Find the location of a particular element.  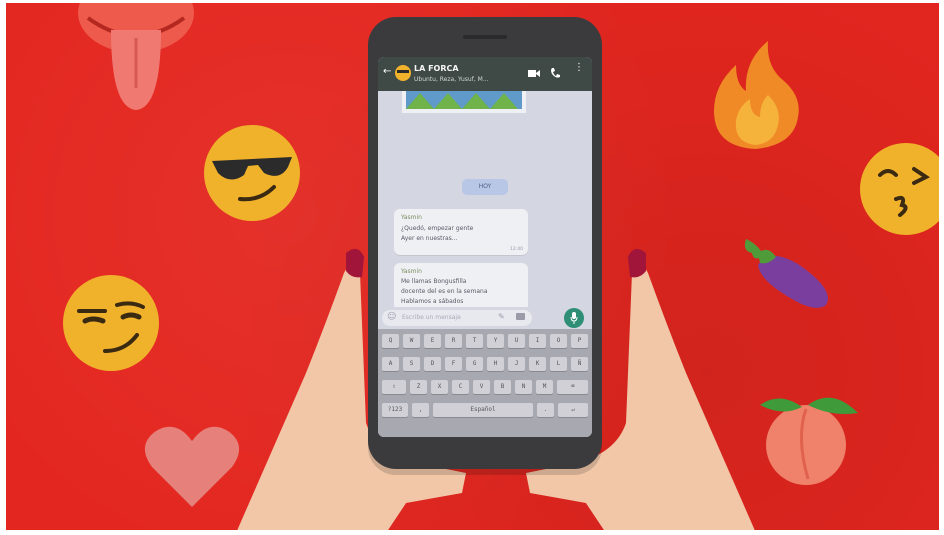

on-screen-keyboard: Q W E R T Y U I O P A S D F G H J K L Ñ is located at coordinates (485, 383).